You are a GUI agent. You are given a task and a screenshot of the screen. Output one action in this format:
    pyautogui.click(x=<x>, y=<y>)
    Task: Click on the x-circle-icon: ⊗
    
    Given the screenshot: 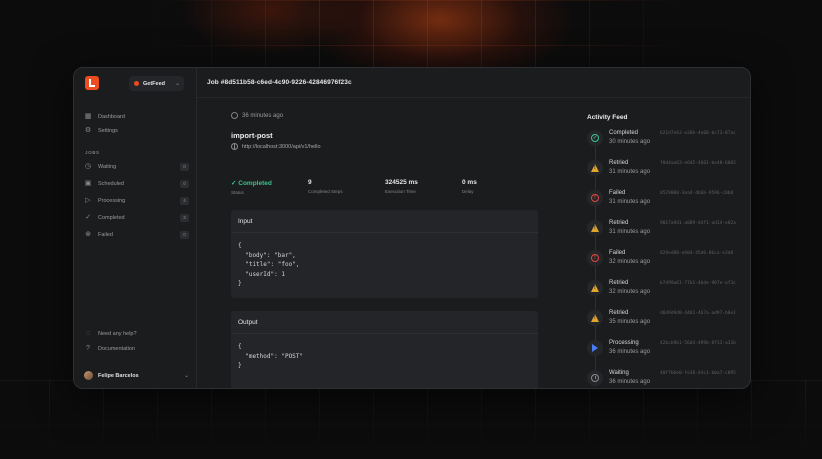 What is the action you would take?
    pyautogui.click(x=88, y=234)
    